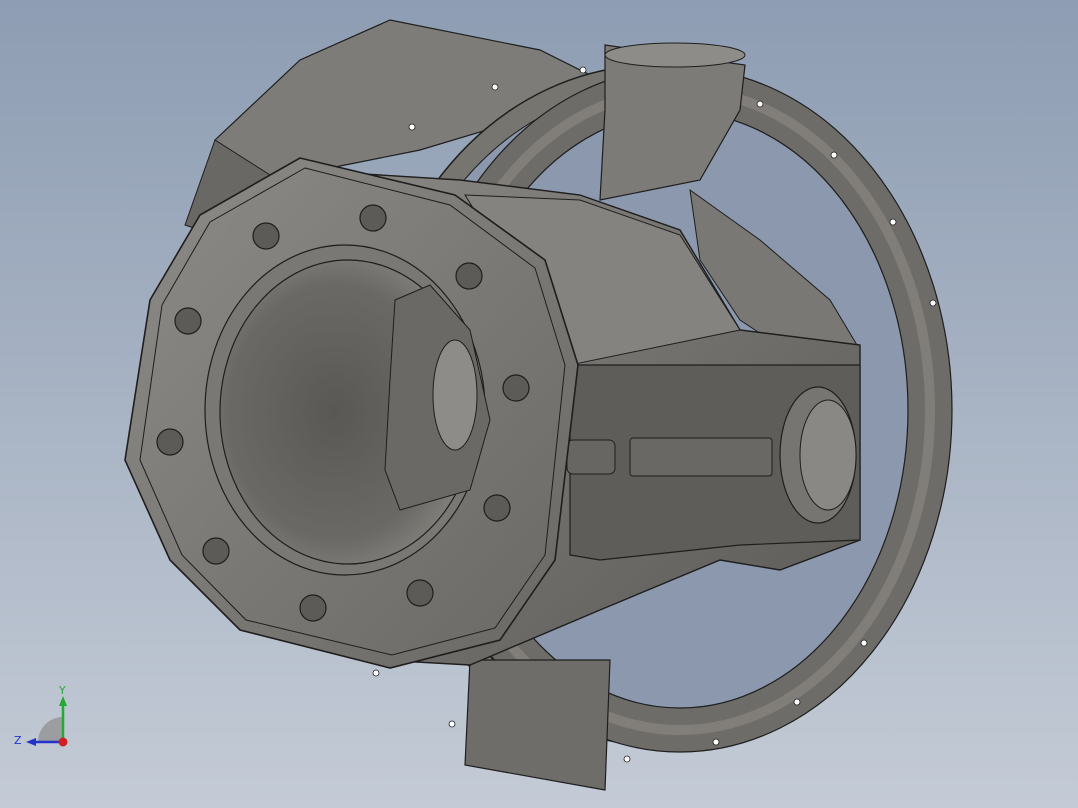 This screenshot has width=1078, height=808. Describe the element at coordinates (591, 457) in the screenshot. I see `side-slot-short` at that location.